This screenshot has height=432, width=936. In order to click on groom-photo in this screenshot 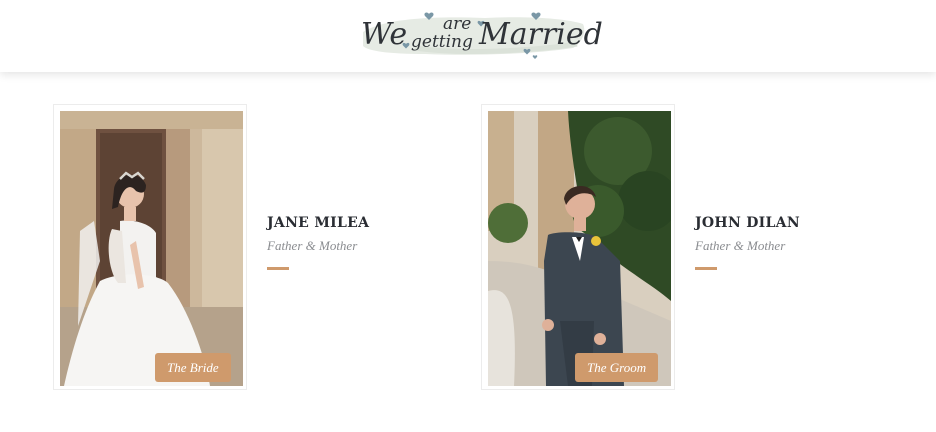, I will do `click(579, 248)`.